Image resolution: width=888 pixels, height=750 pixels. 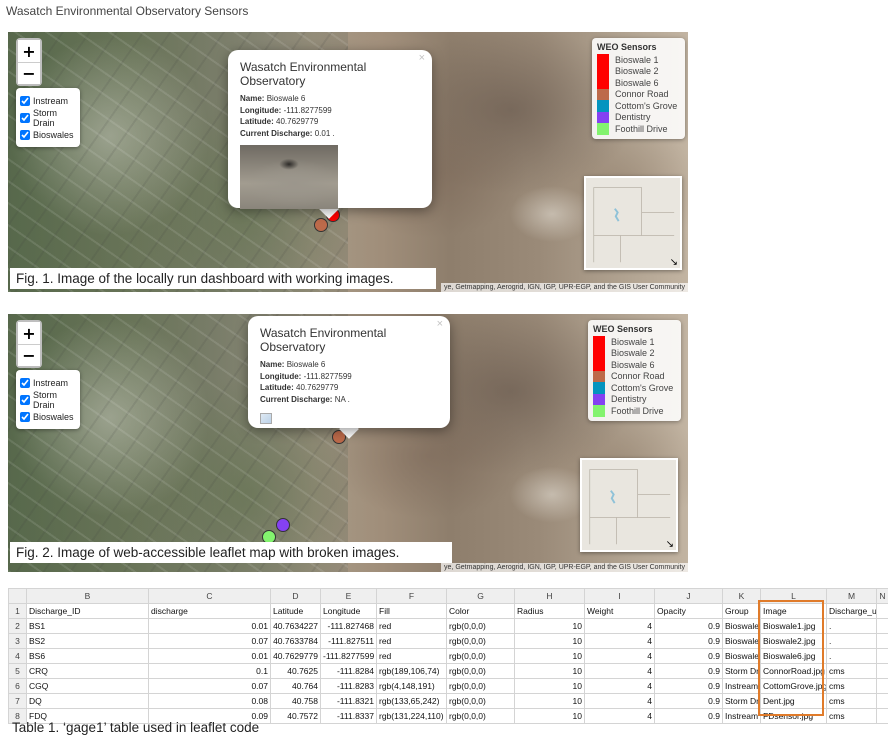 I want to click on header-cell: Discharge_ID, so click(x=87, y=611).